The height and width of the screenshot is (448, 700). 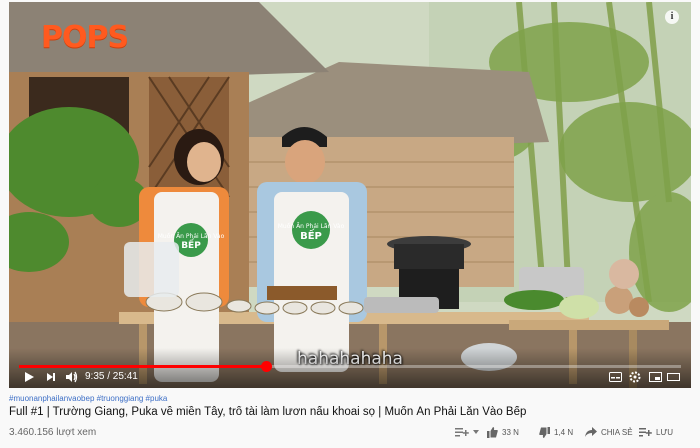 What do you see at coordinates (51, 377) in the screenshot?
I see `next-icon` at bounding box center [51, 377].